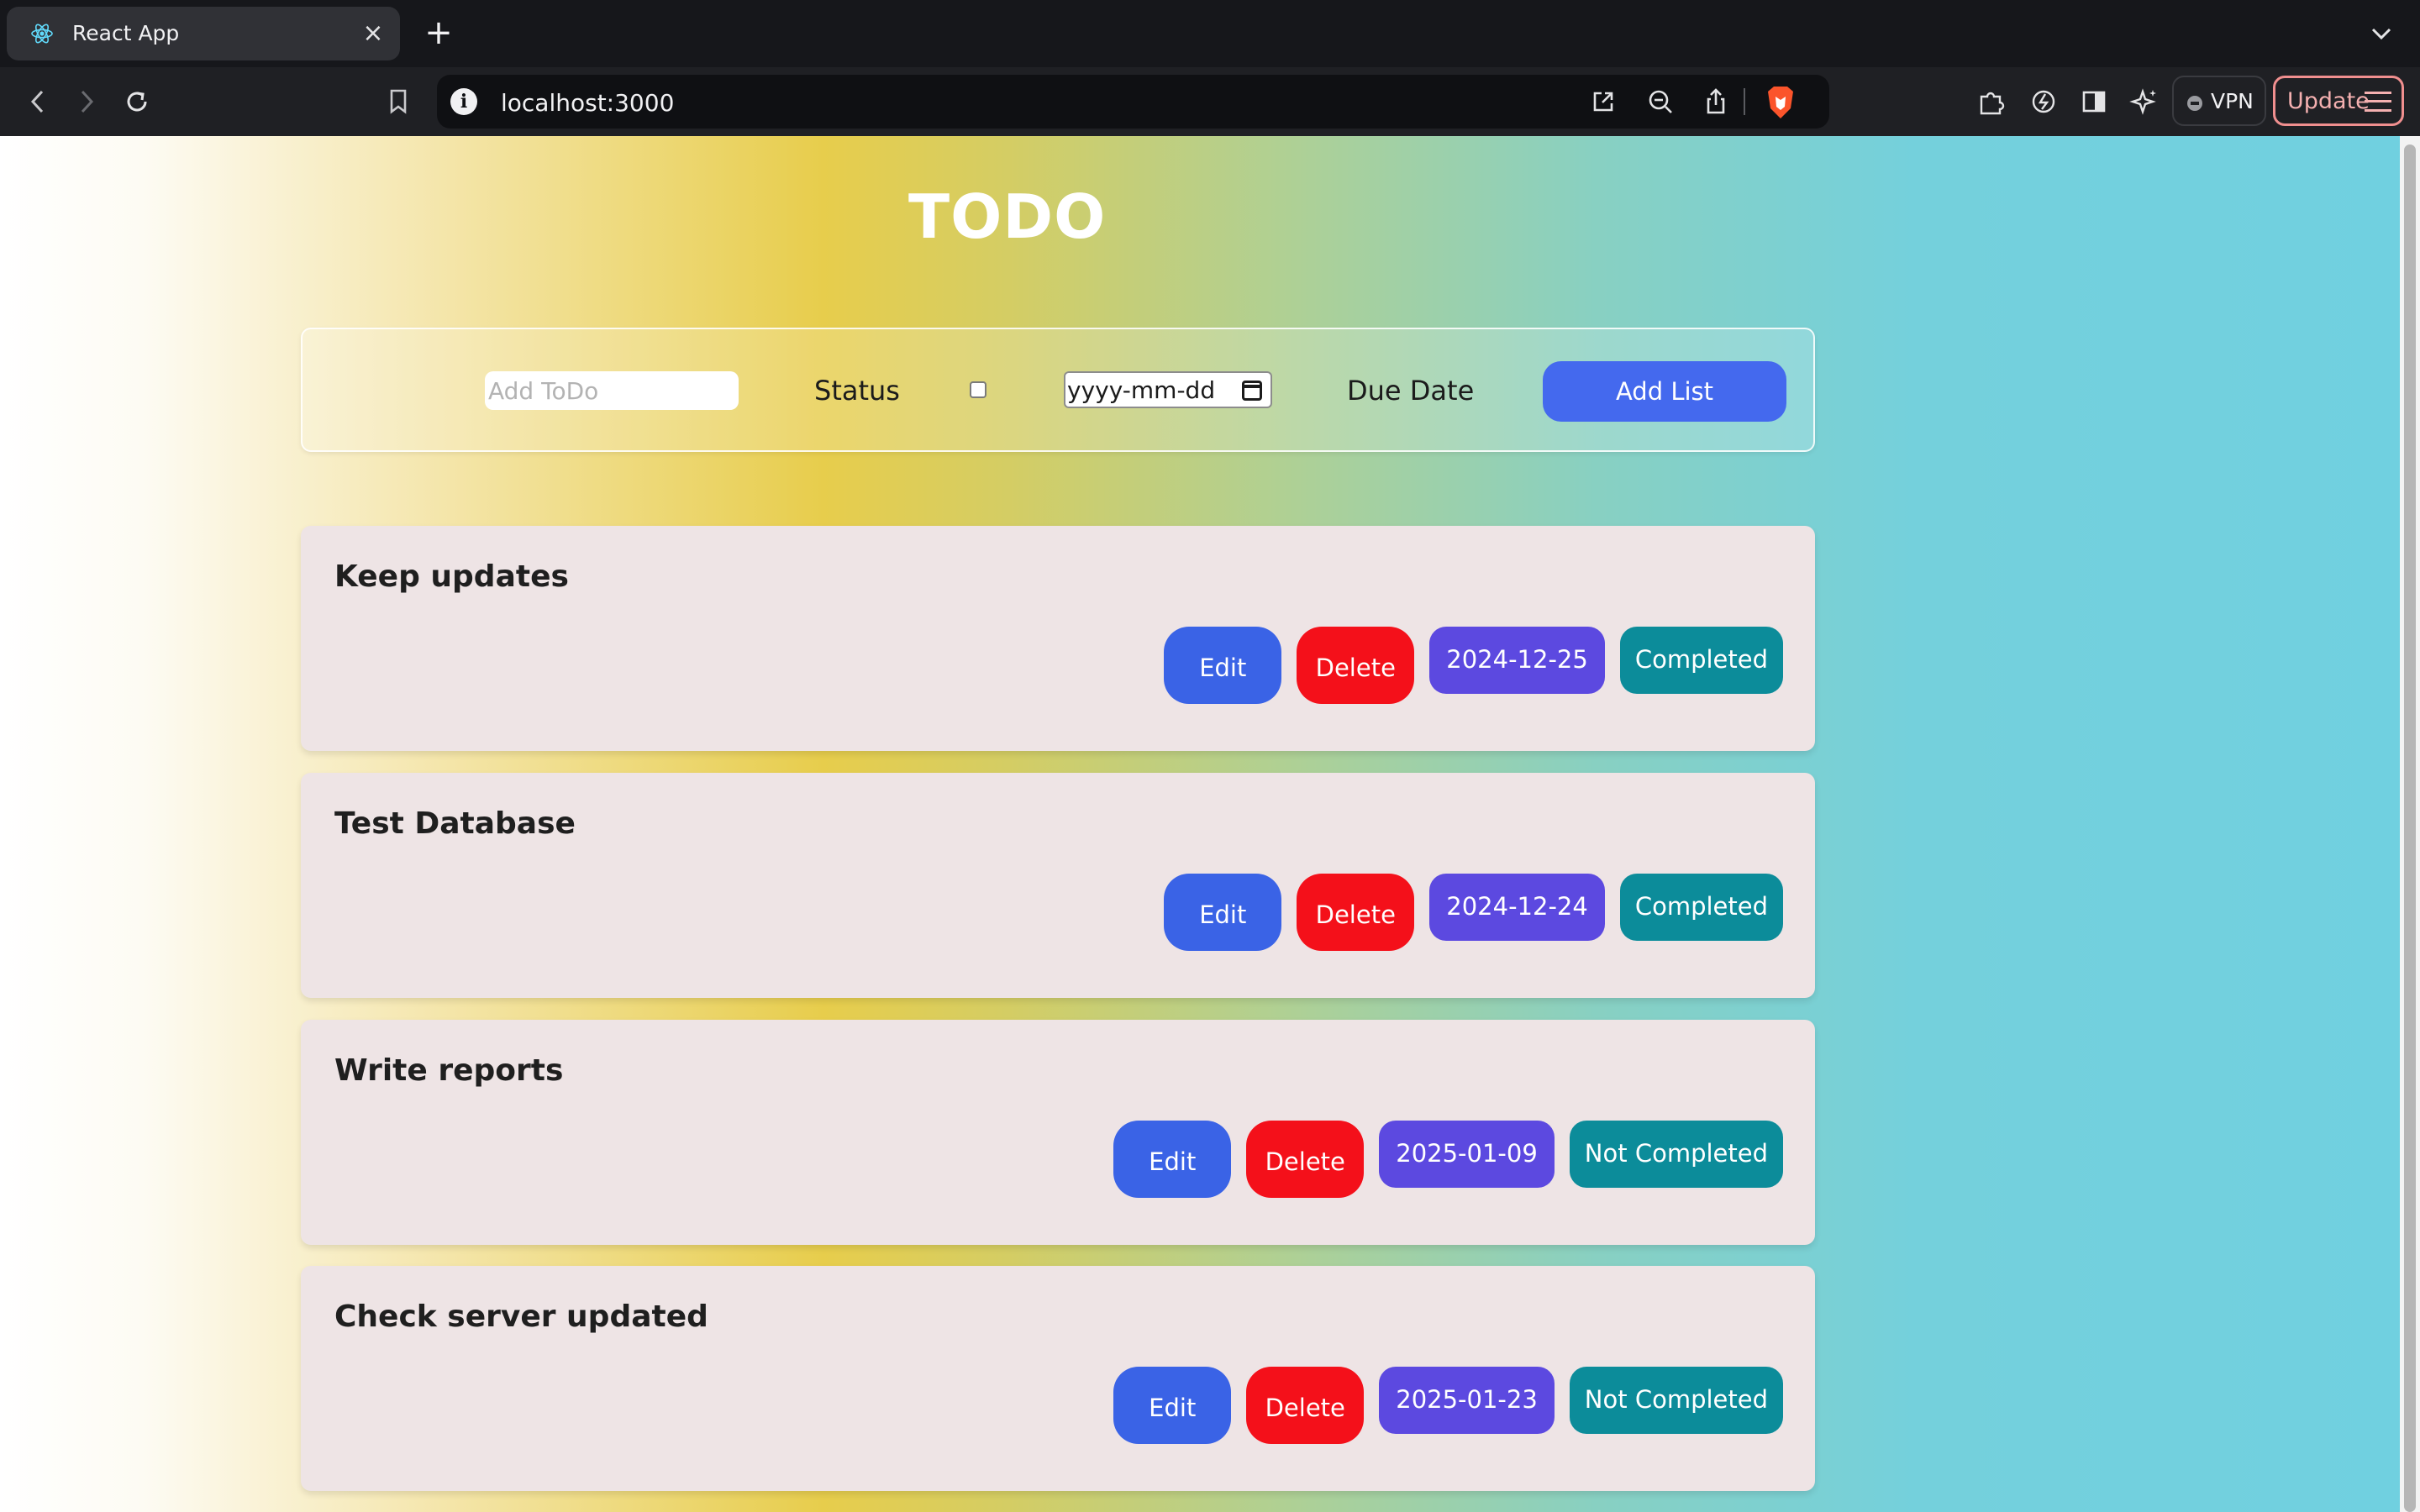 The width and height of the screenshot is (2420, 1512). What do you see at coordinates (2094, 101) in the screenshot?
I see `sidebar-toggle-icon` at bounding box center [2094, 101].